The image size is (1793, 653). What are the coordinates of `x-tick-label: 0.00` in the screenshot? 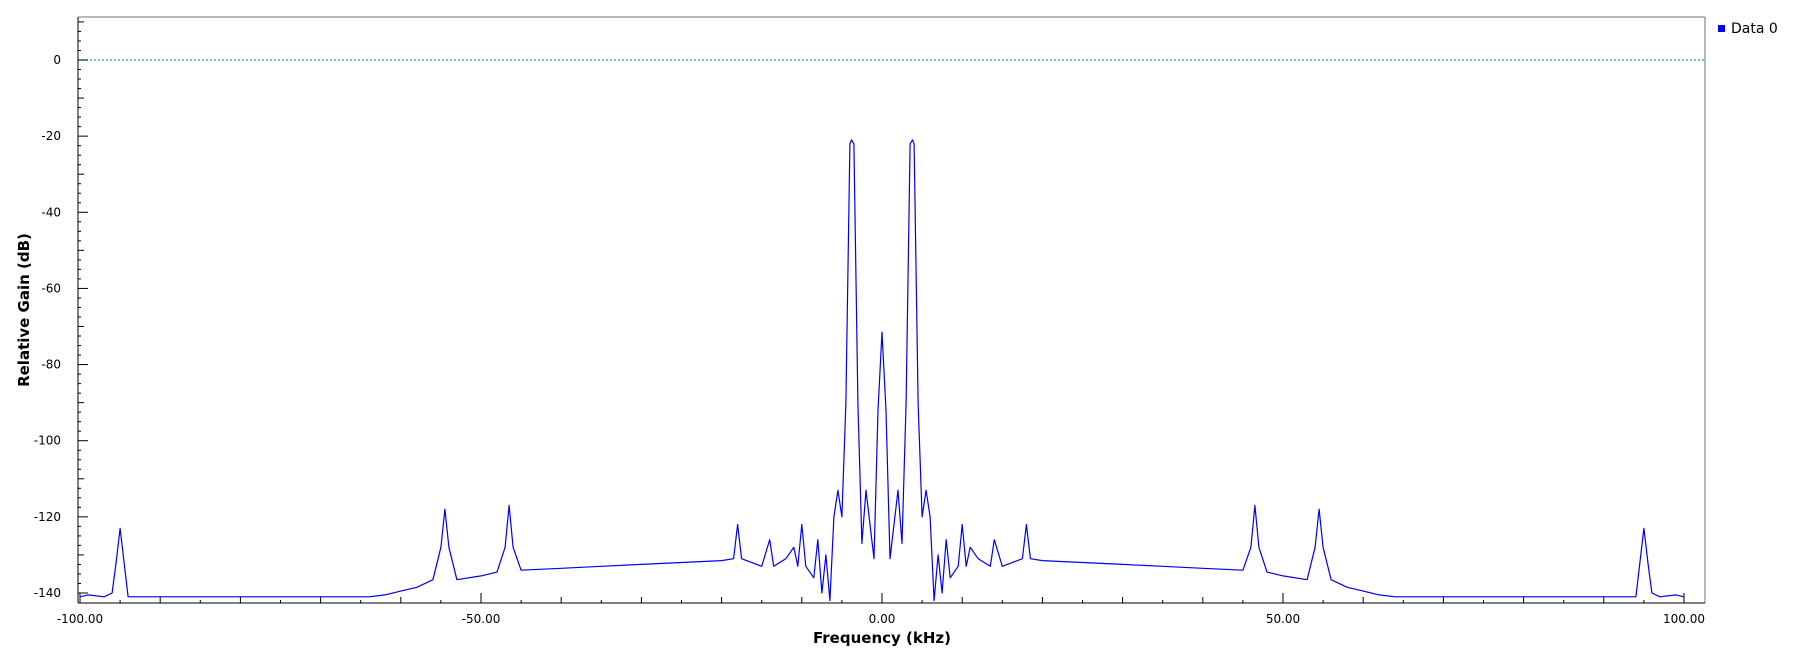 It's located at (882, 619).